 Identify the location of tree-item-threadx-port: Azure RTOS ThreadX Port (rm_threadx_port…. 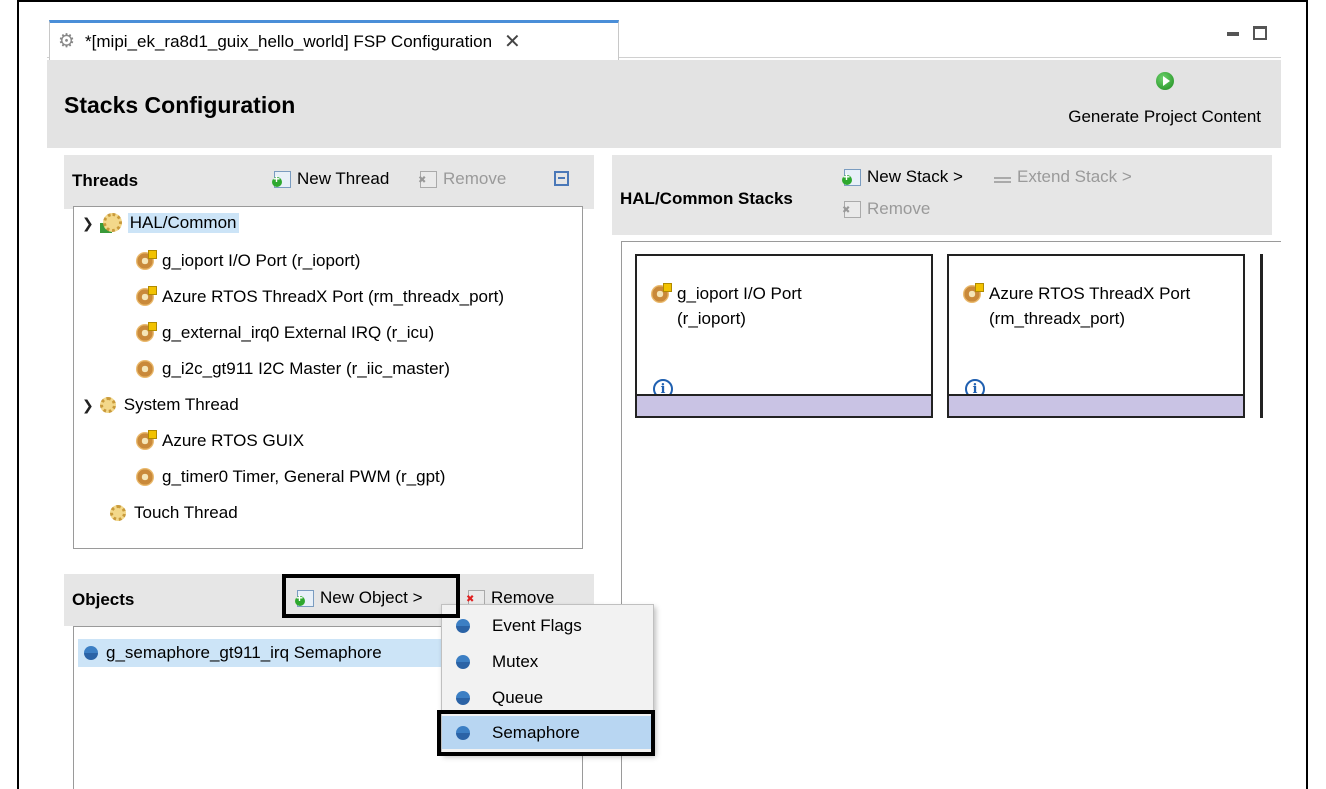
(320, 296).